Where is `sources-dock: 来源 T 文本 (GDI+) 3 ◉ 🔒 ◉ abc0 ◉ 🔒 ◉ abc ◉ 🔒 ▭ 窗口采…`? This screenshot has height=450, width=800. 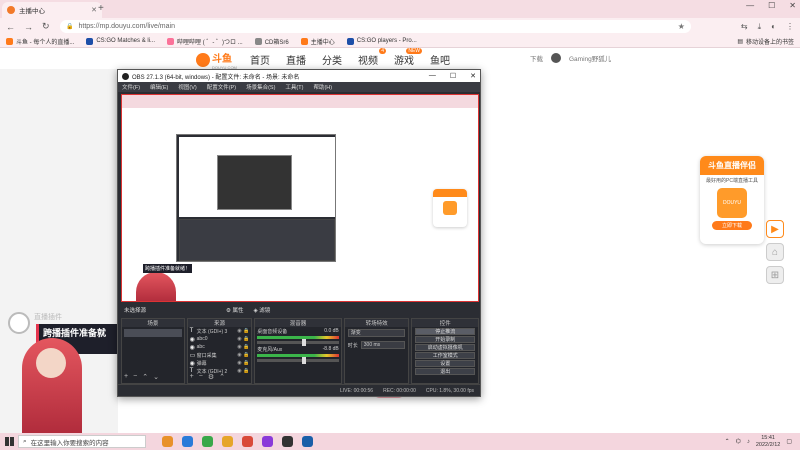
sources-dock: 来源 T 文本 (GDI+) 3 ◉ 🔒 ◉ abc0 ◉ 🔒 ◉ abc ◉ 🔒 ▭ 窗口采… is located at coordinates (219, 351).